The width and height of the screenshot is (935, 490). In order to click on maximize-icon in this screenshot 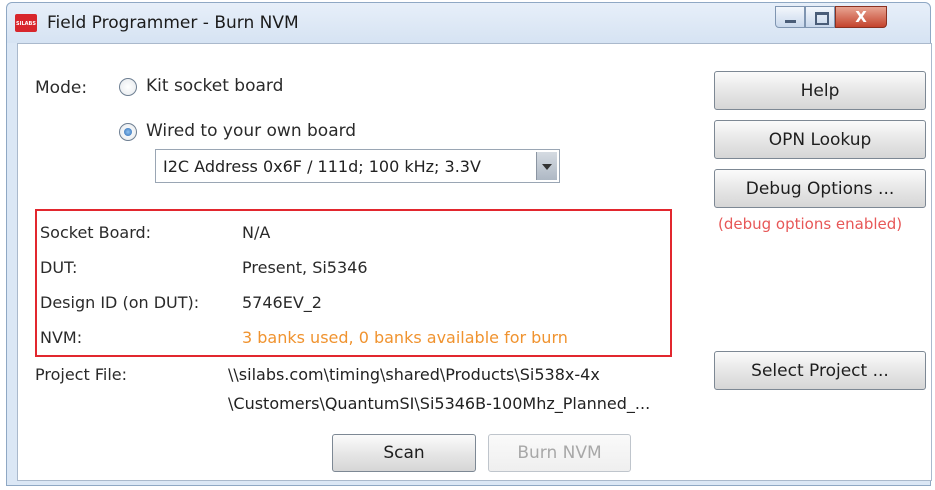, I will do `click(822, 18)`.